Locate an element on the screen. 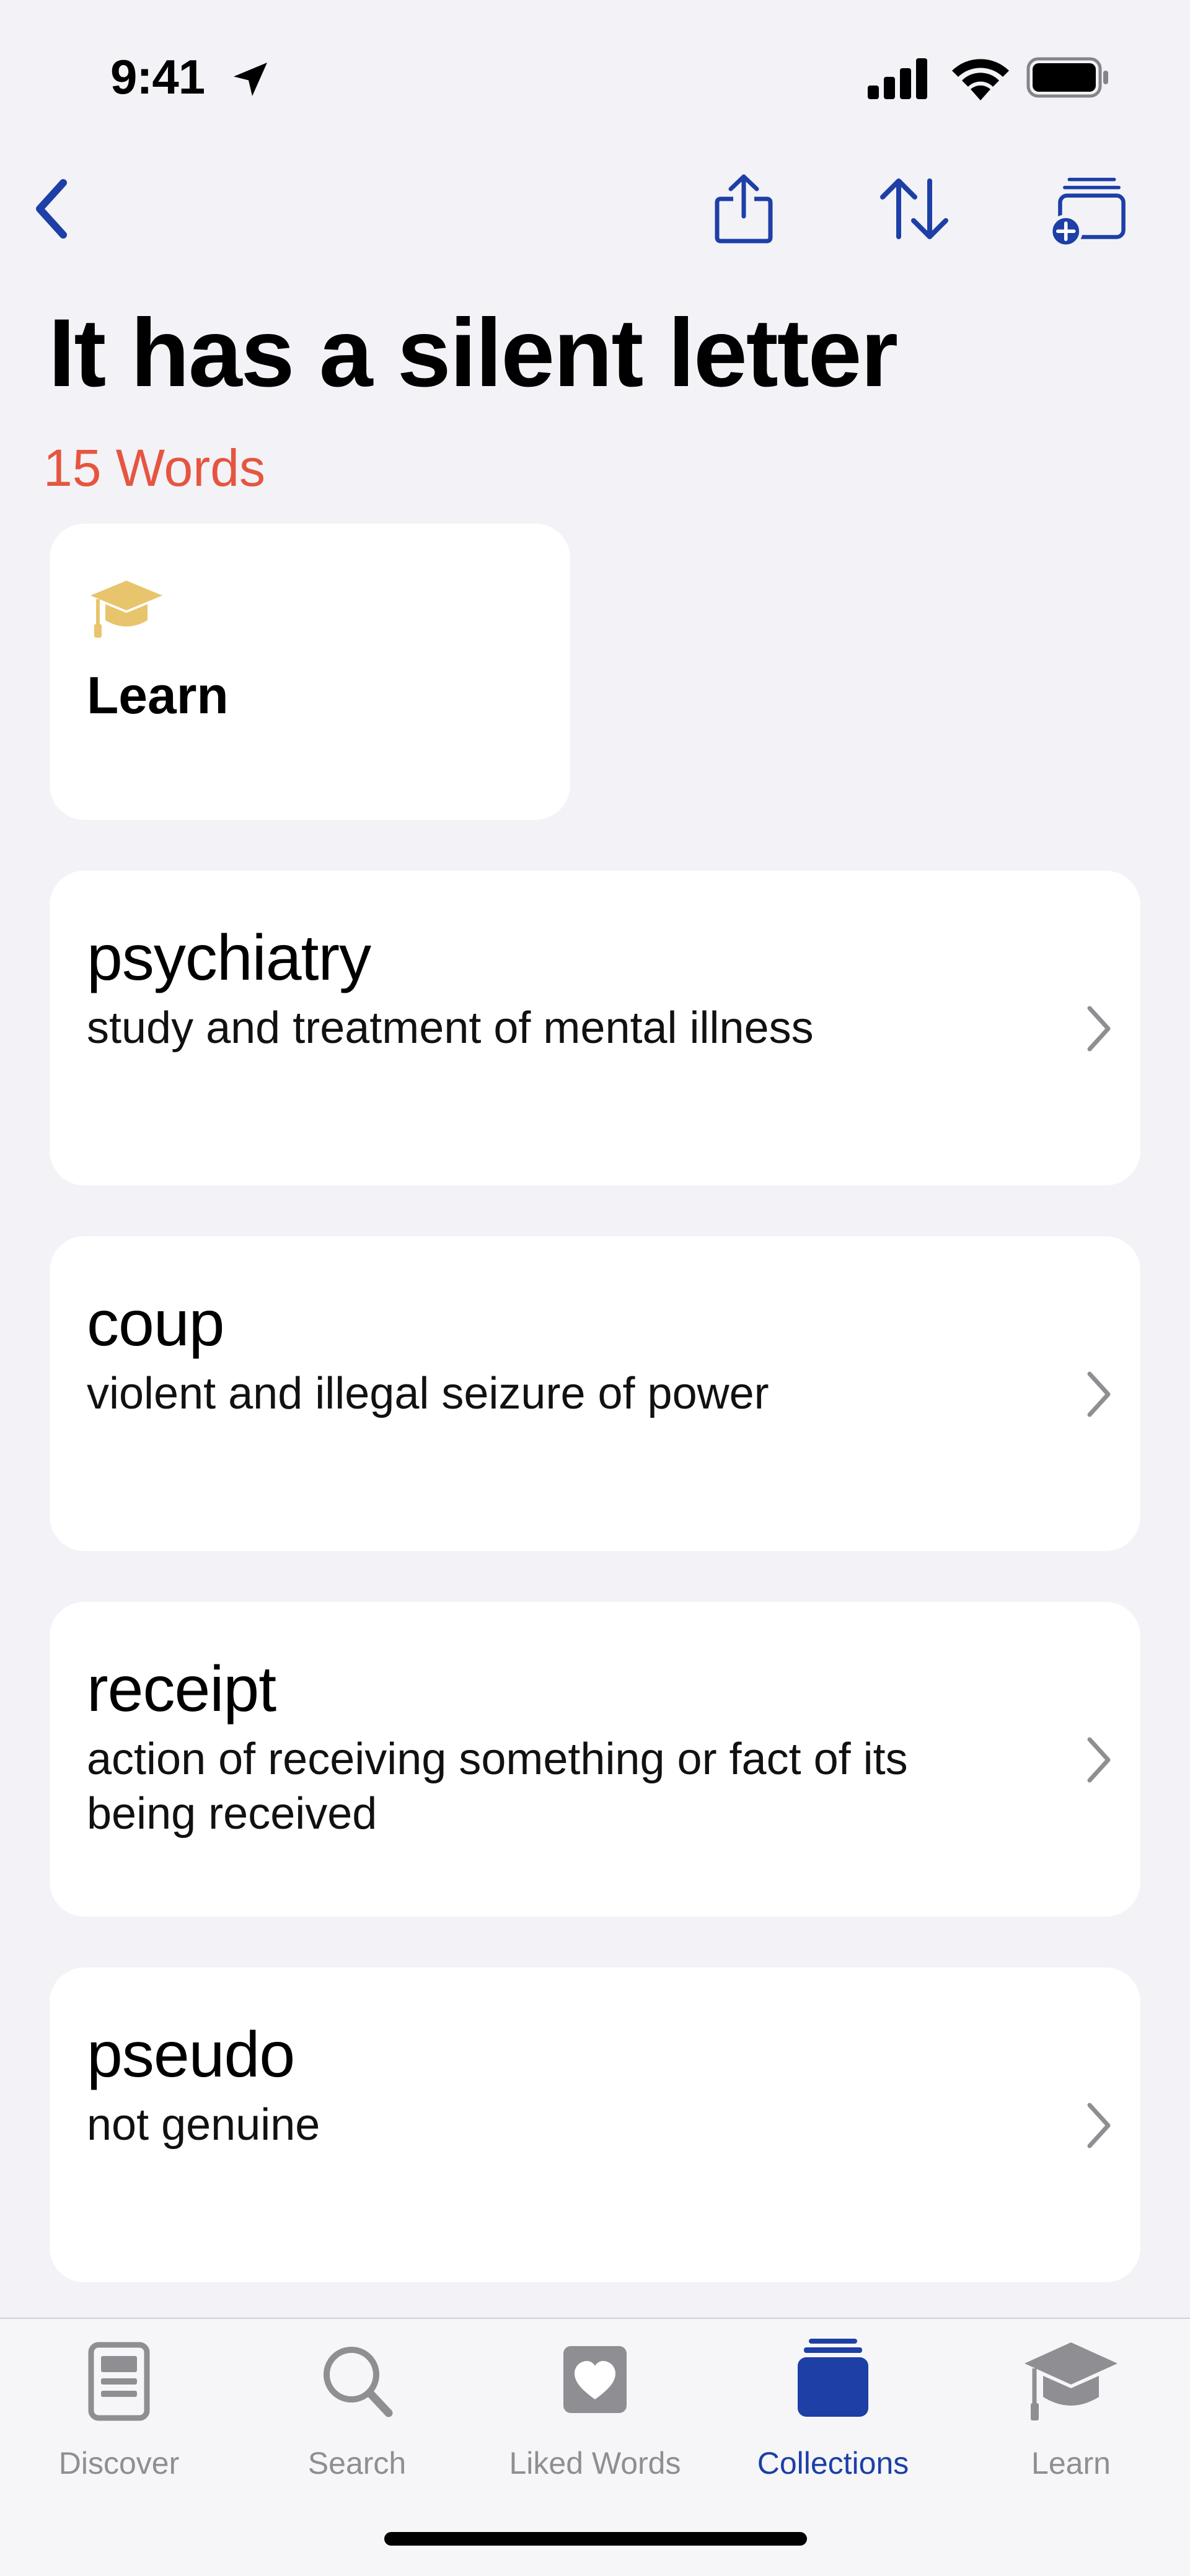  word-definition: study and treatment of mental illness is located at coordinates (450, 1028).